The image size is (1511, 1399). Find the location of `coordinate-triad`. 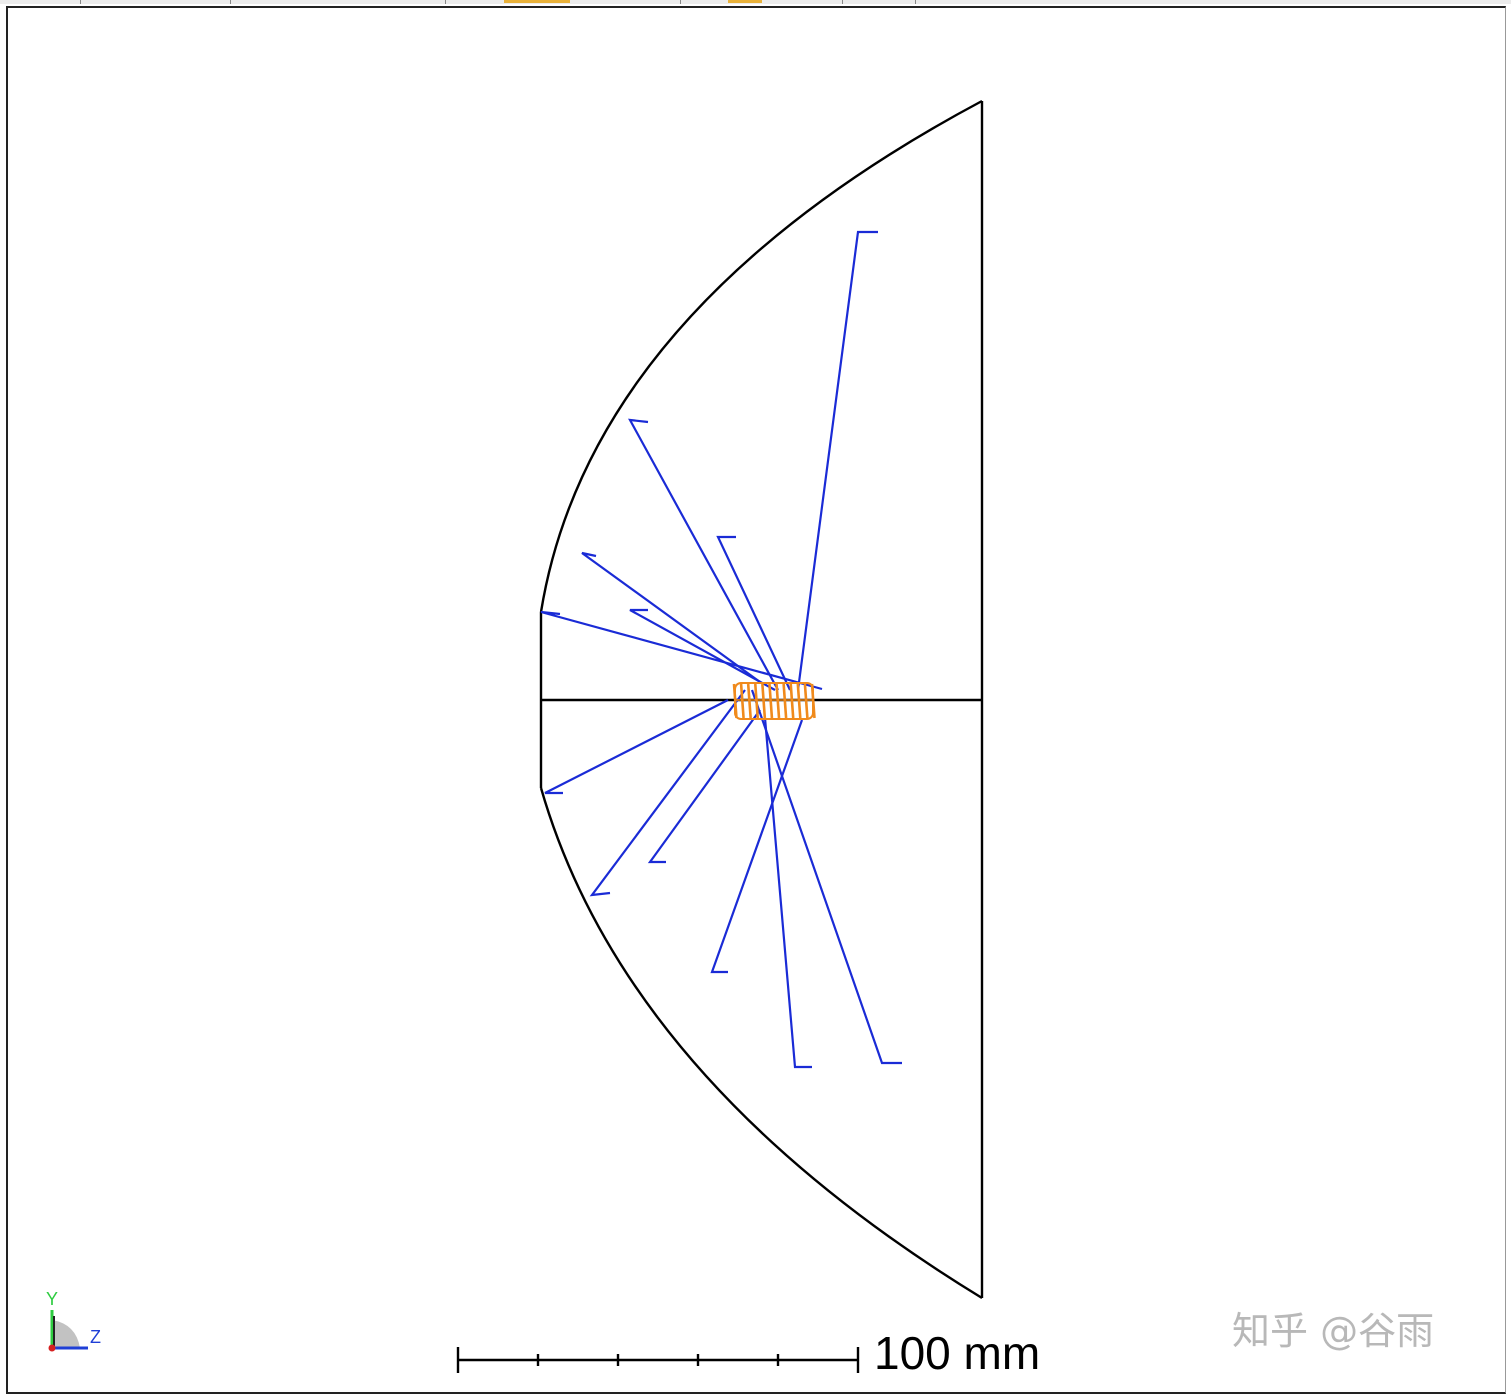

coordinate-triad is located at coordinates (68, 1331).